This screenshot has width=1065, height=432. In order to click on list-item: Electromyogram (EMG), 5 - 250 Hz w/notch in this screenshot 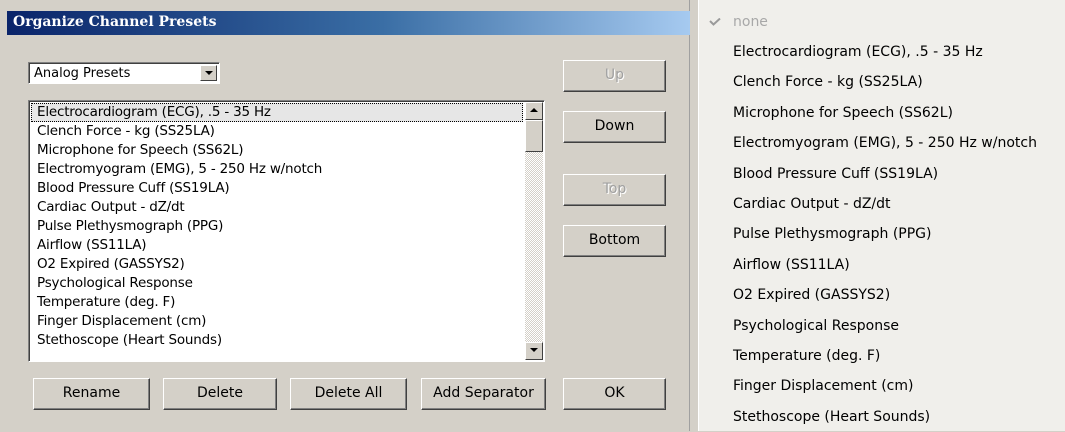, I will do `click(277, 169)`.